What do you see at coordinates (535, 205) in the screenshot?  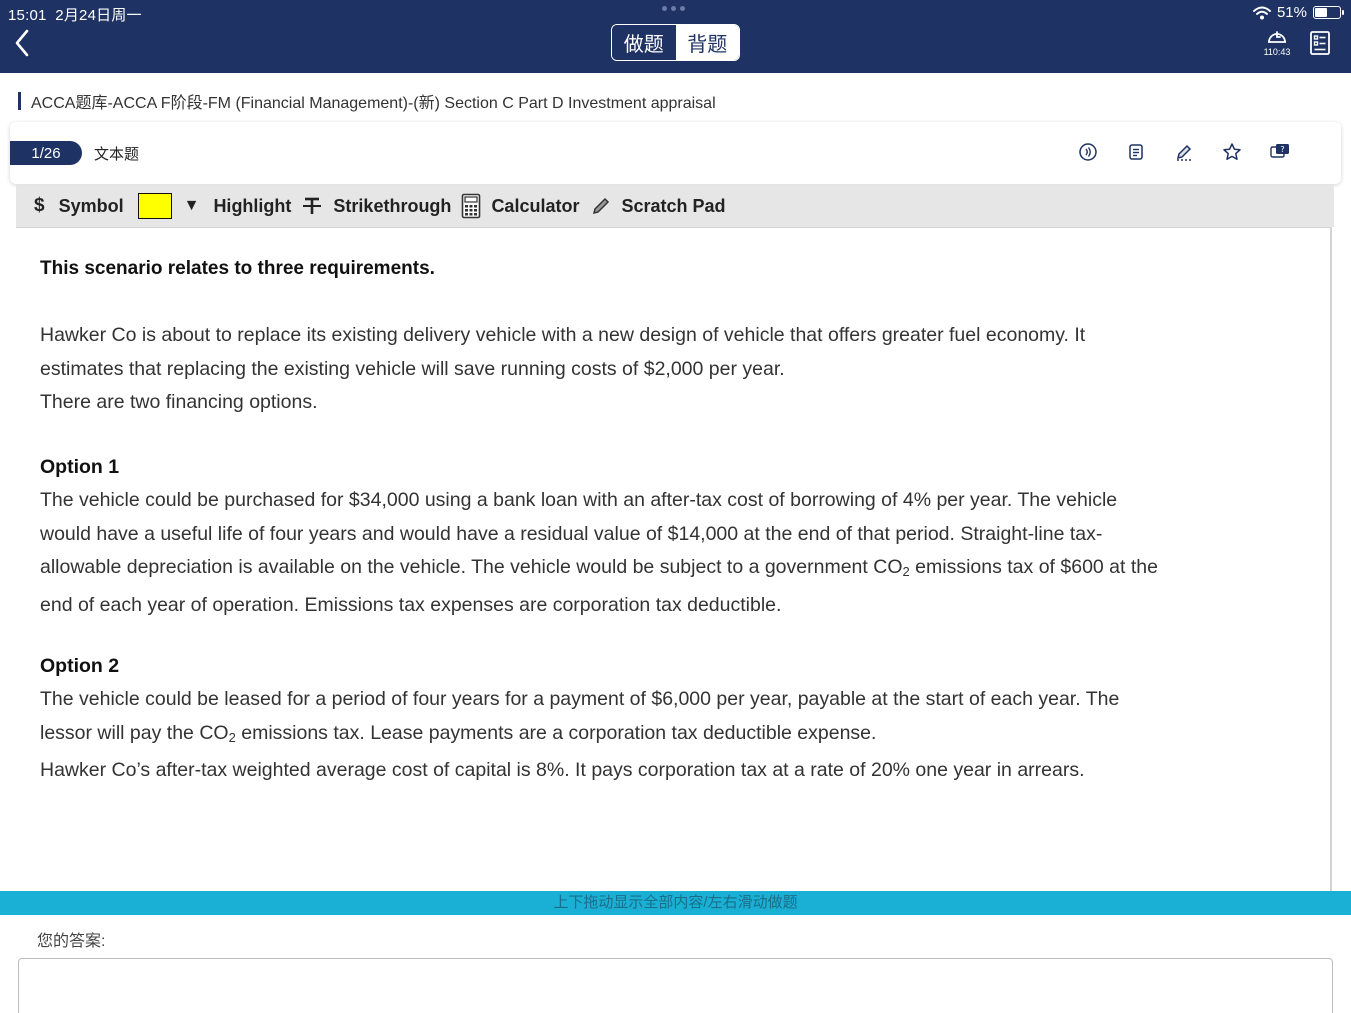 I see `calculator-label: Calculator` at bounding box center [535, 205].